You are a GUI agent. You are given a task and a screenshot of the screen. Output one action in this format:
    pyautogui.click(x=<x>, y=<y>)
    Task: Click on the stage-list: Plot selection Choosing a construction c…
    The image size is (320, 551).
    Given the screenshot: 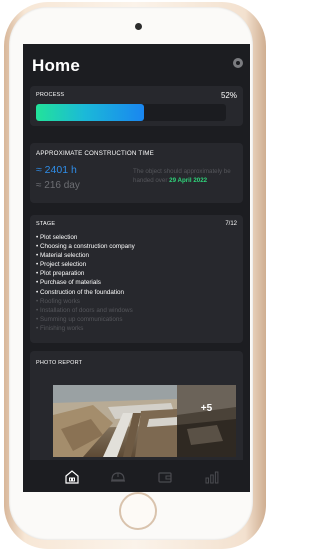 What is the action you would take?
    pyautogui.click(x=85, y=283)
    